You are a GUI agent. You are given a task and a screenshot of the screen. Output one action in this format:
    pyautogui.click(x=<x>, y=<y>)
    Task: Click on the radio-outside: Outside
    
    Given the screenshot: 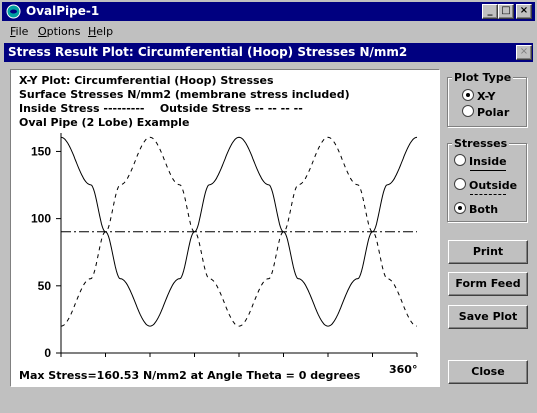 What is the action you would take?
    pyautogui.click(x=485, y=185)
    